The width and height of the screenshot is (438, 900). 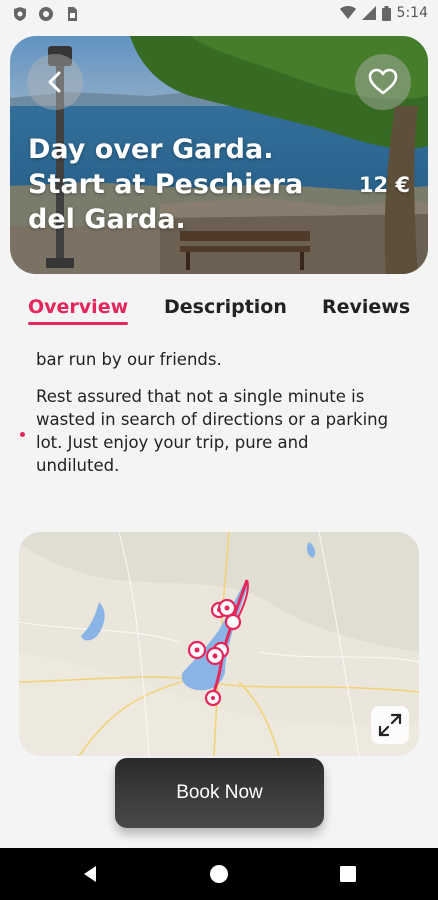 I want to click on nav-home-button, so click(x=219, y=874).